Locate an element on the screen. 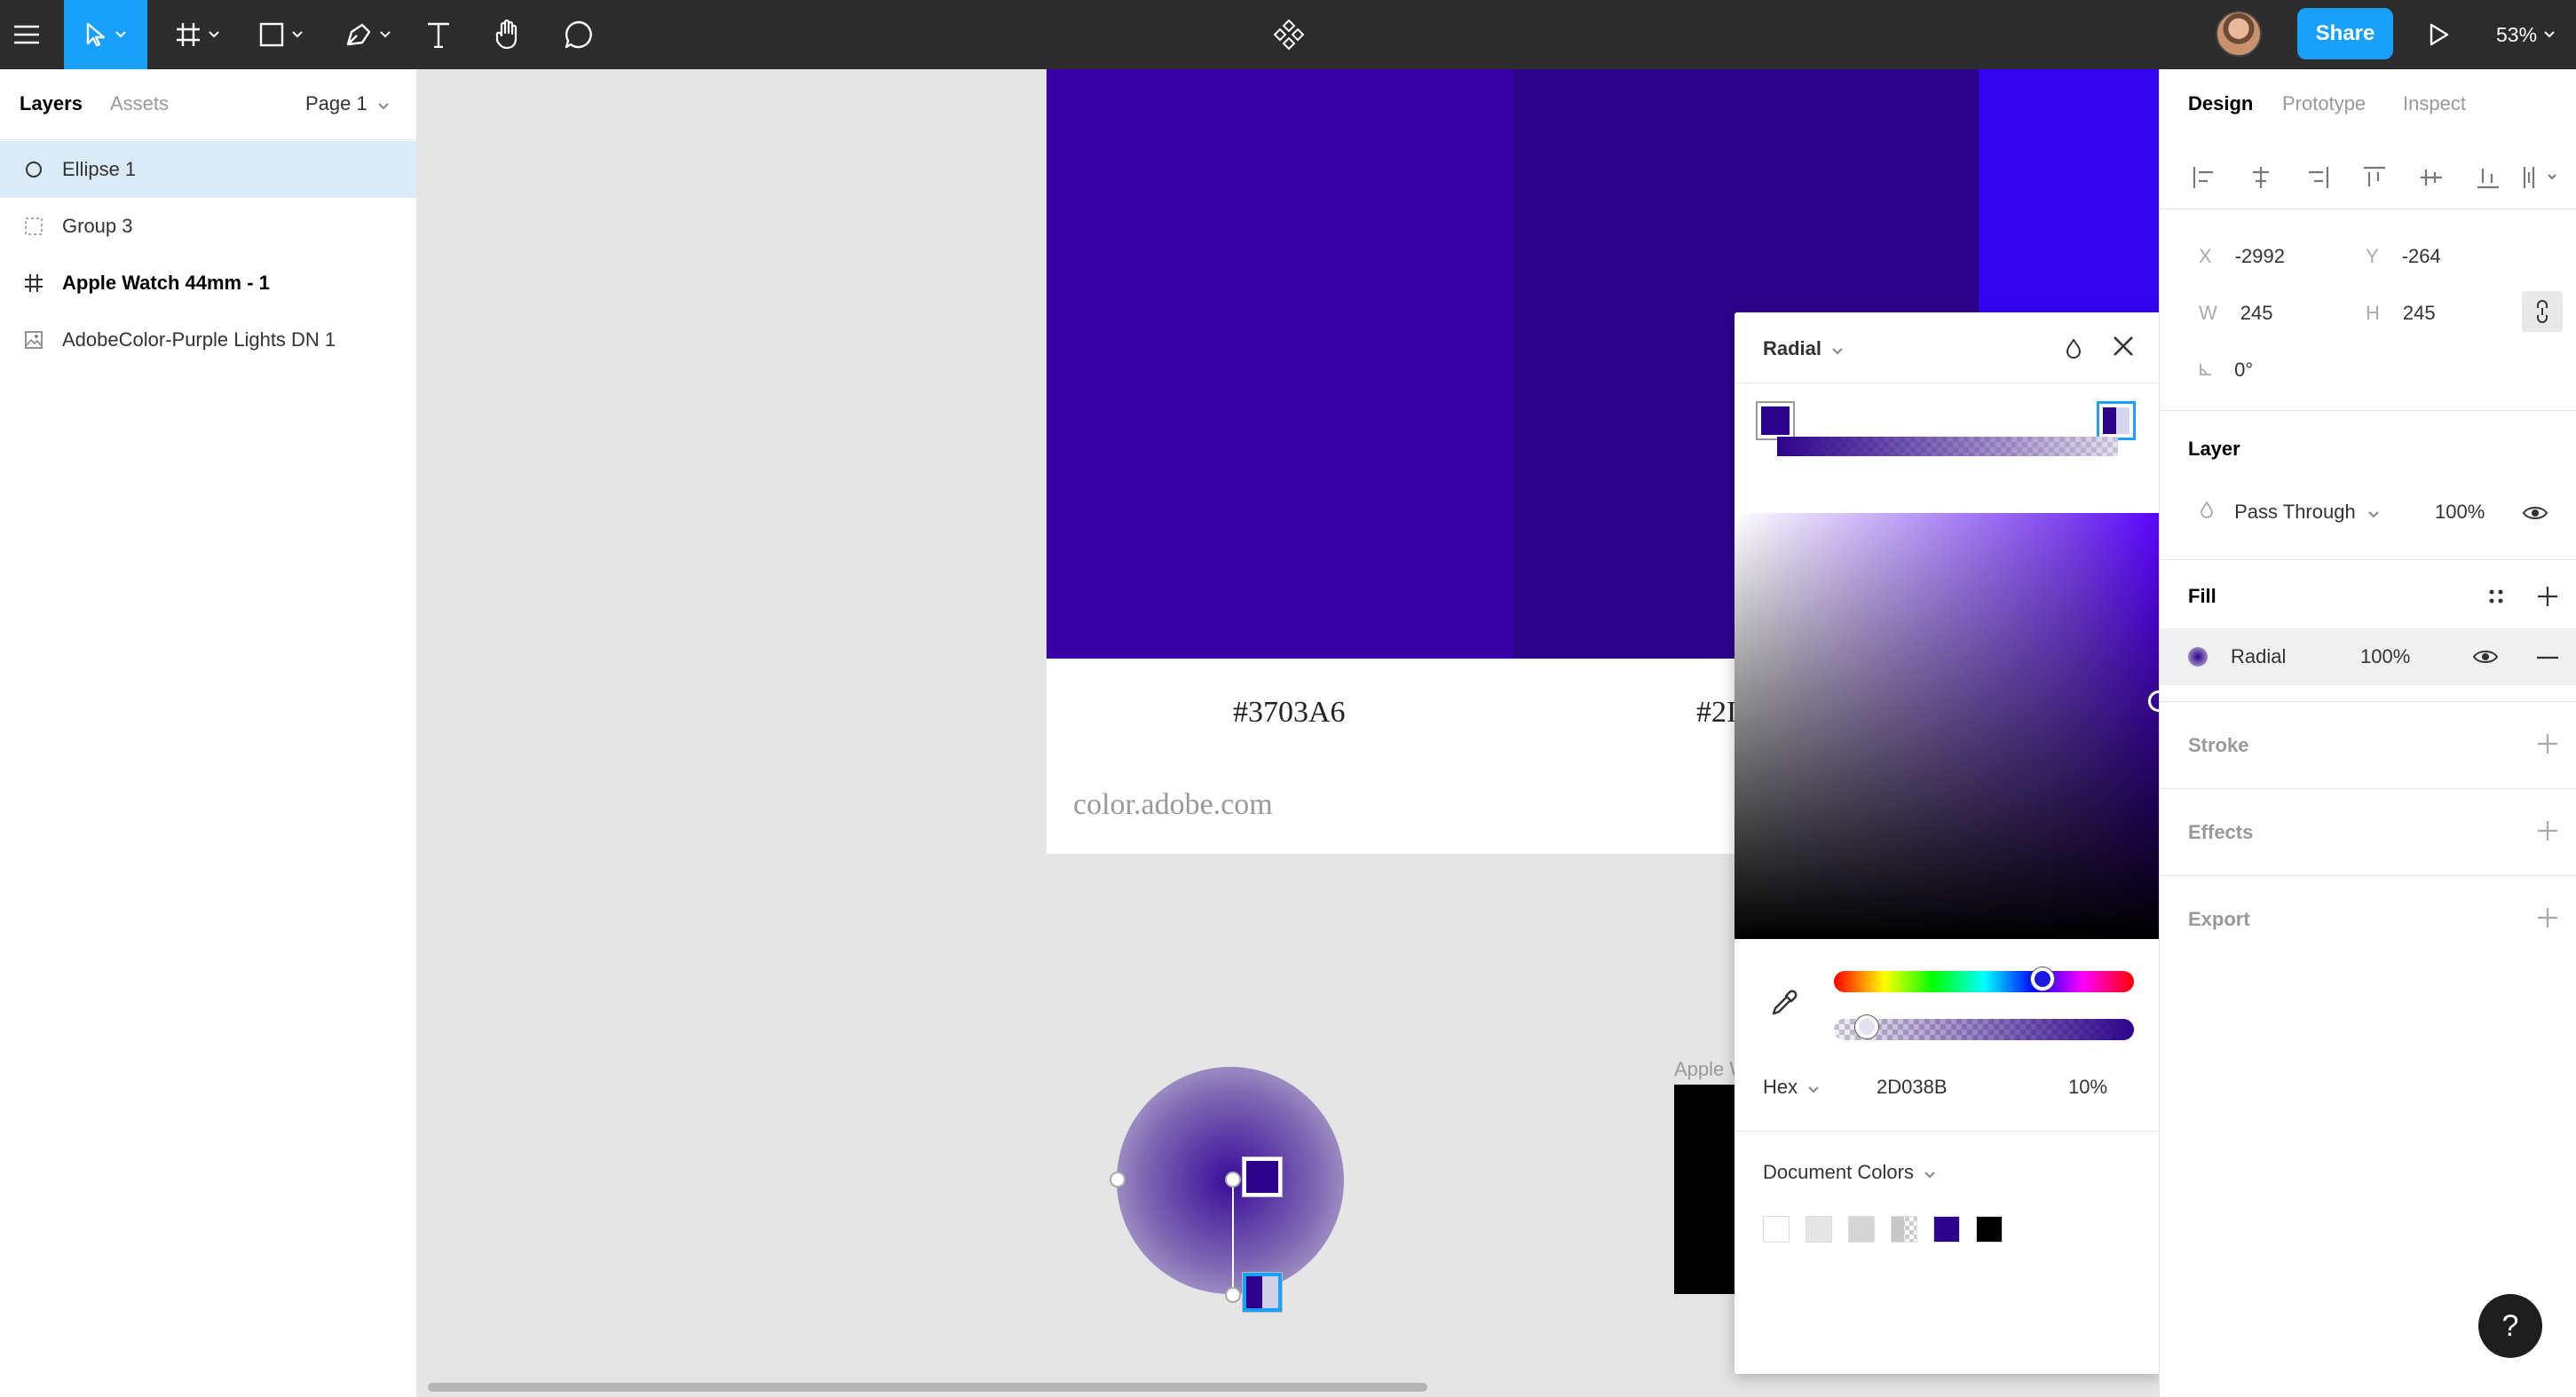 This screenshot has width=2576, height=1397. layer-item: AdobeColor-Purple Lights DN 1 is located at coordinates (208, 340).